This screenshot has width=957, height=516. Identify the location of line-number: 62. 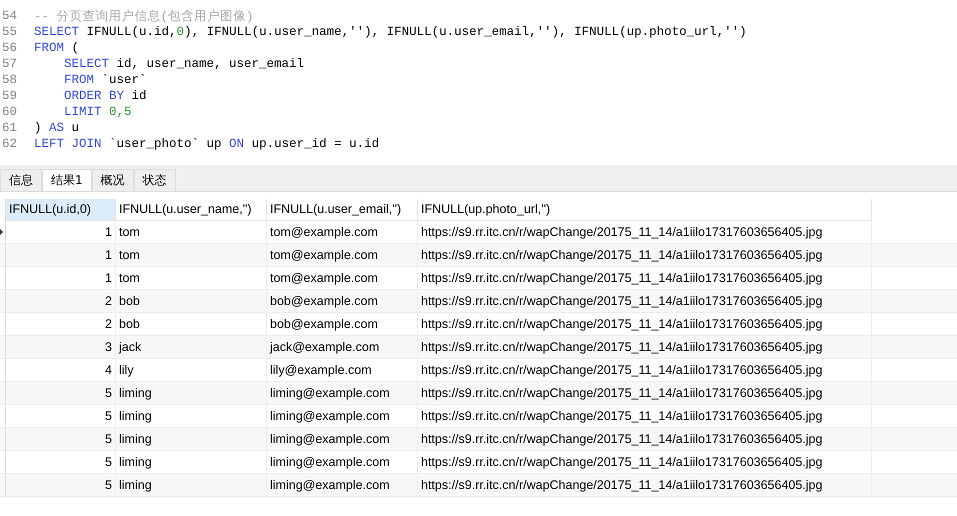
(9, 144).